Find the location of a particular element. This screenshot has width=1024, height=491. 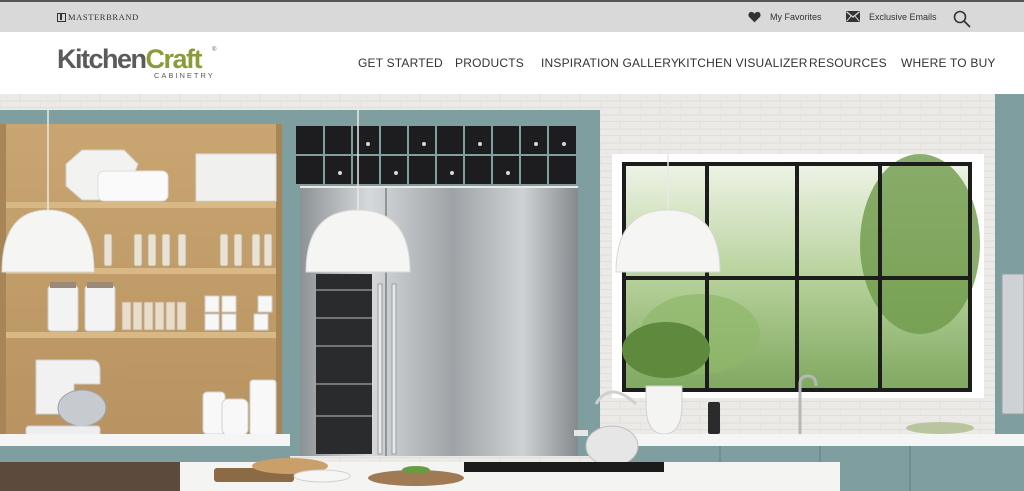

masterbrand-text: MASTERBRAND is located at coordinates (103, 17).